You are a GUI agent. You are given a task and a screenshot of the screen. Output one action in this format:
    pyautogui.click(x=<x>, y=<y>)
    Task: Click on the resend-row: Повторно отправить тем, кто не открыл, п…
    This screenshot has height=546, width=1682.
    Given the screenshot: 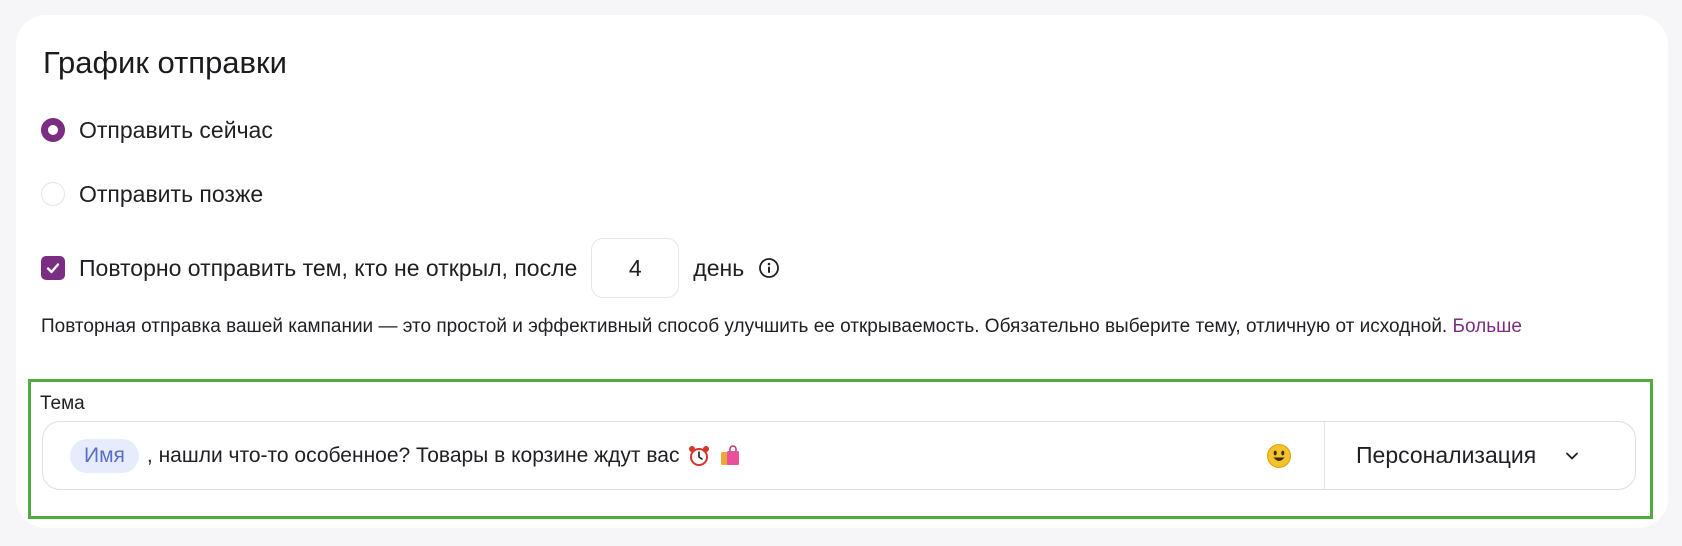 What is the action you would take?
    pyautogui.click(x=411, y=268)
    